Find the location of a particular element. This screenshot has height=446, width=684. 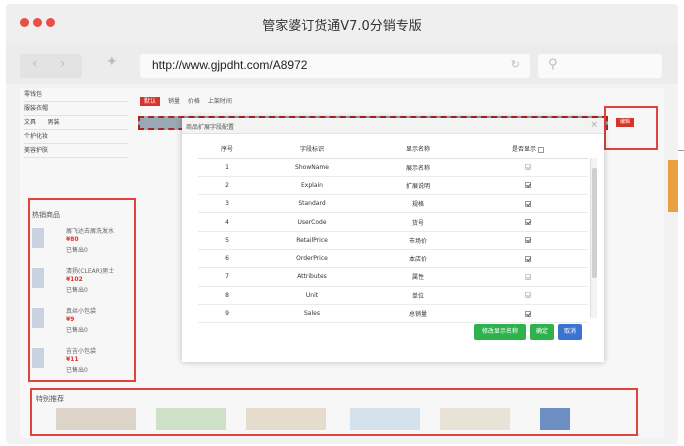

forward-icon: › is located at coordinates (63, 64).